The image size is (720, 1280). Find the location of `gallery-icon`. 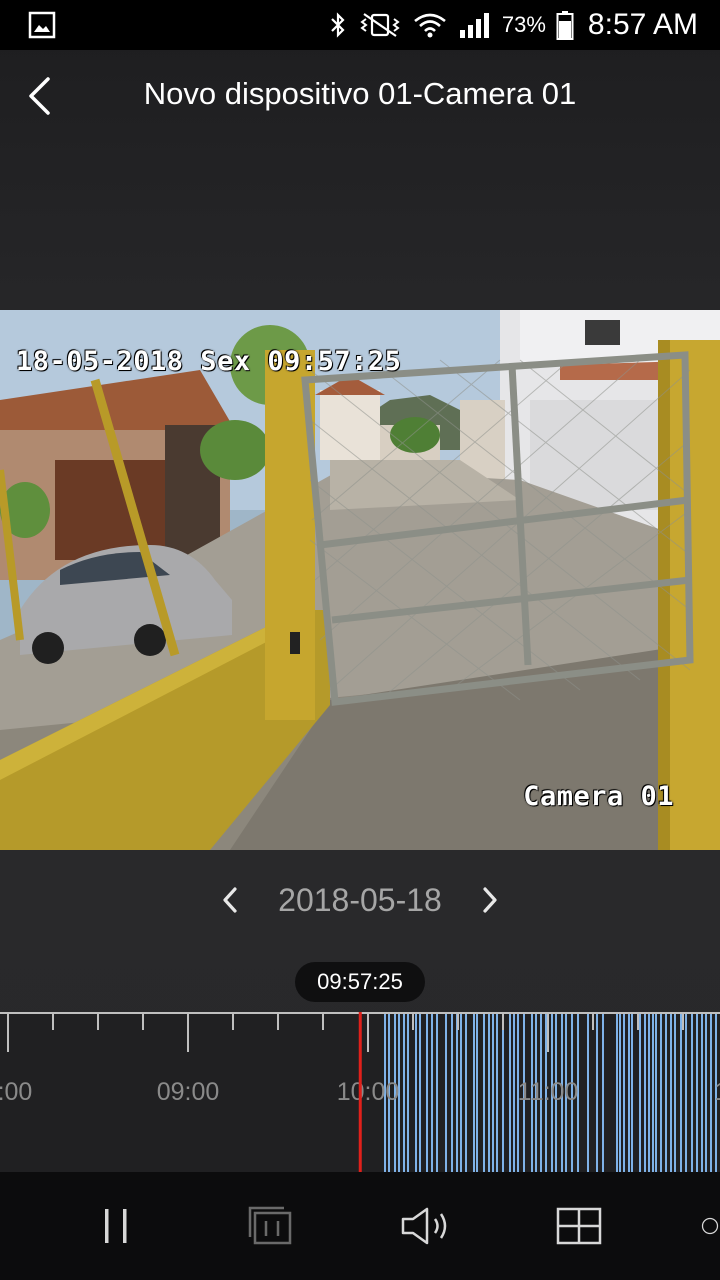

gallery-icon is located at coordinates (42, 25).